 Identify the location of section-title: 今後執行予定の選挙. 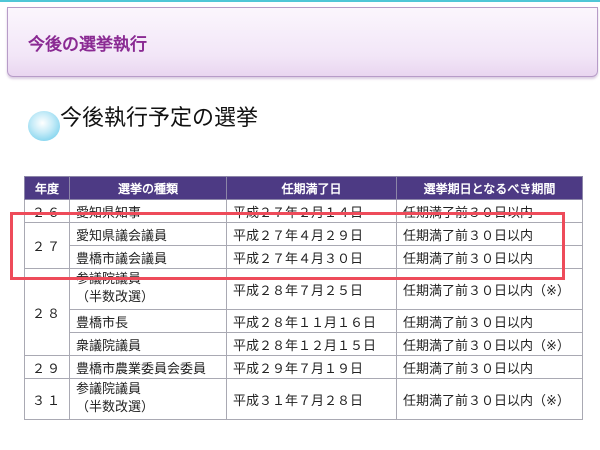
(159, 118).